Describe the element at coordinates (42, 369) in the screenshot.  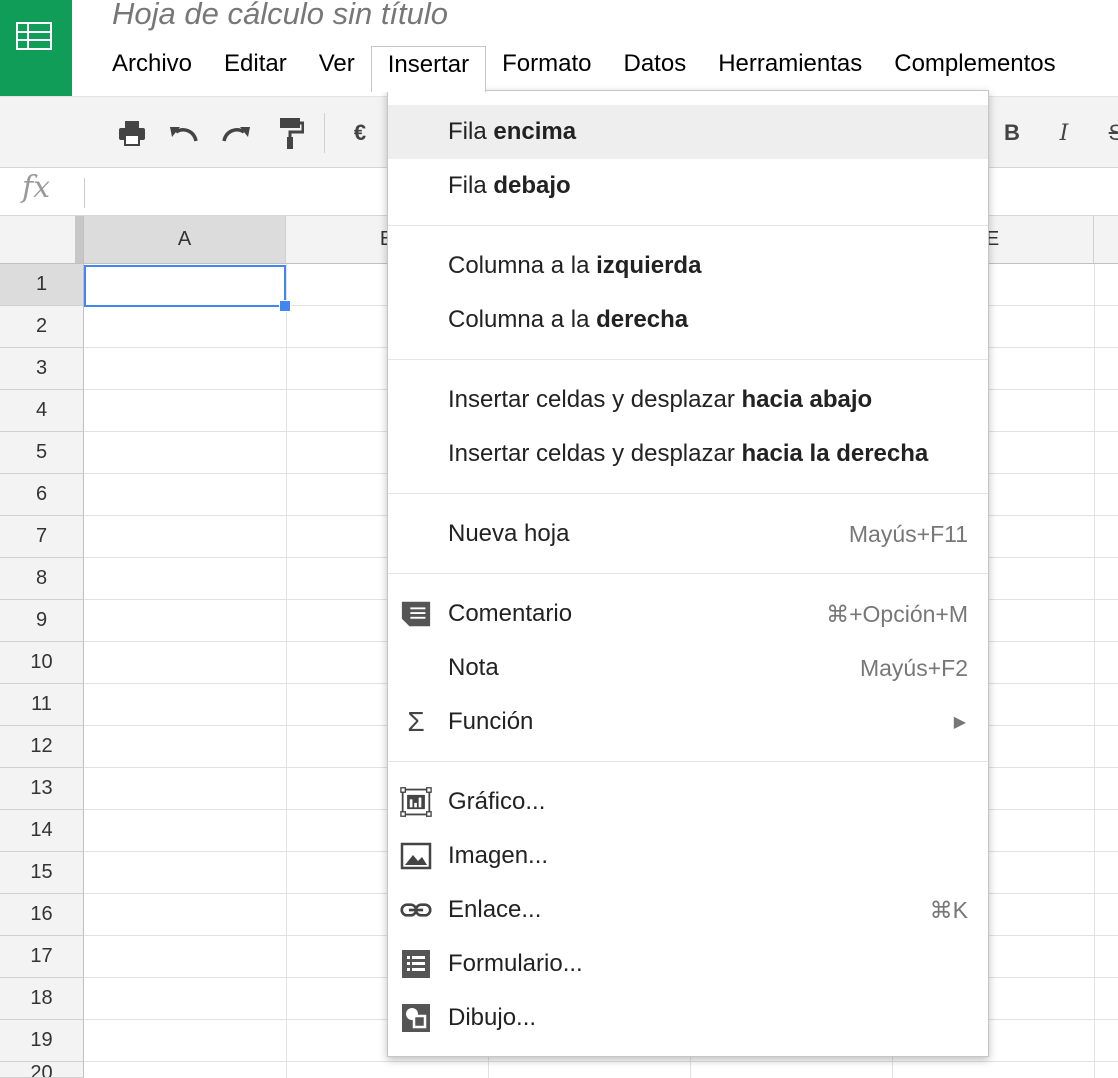
I see `row-header: 3` at that location.